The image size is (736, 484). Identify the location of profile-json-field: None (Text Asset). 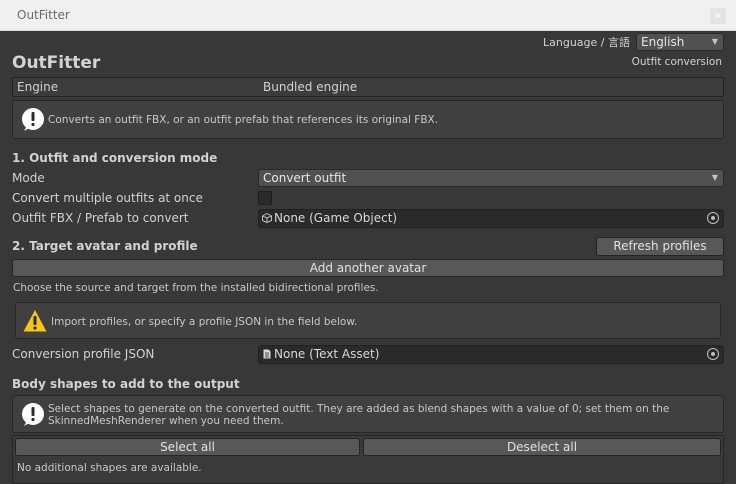
(491, 354).